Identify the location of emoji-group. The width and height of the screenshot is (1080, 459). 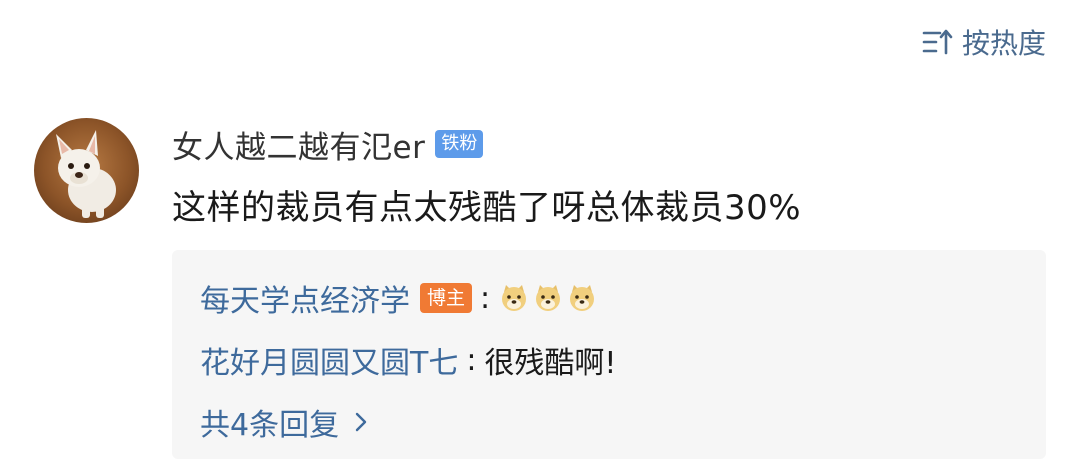
(548, 298).